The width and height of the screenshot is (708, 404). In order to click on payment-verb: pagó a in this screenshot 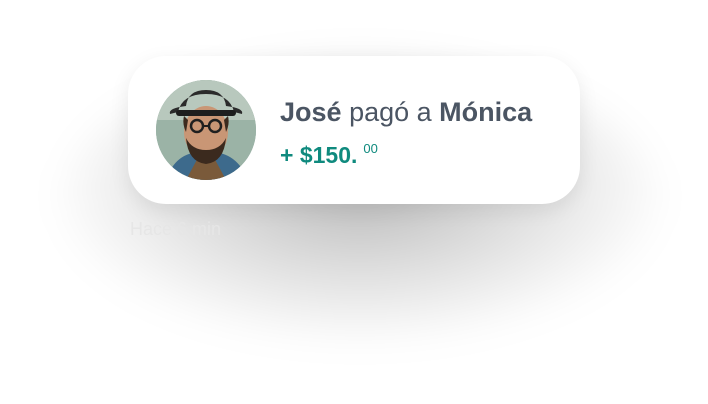, I will do `click(390, 112)`.